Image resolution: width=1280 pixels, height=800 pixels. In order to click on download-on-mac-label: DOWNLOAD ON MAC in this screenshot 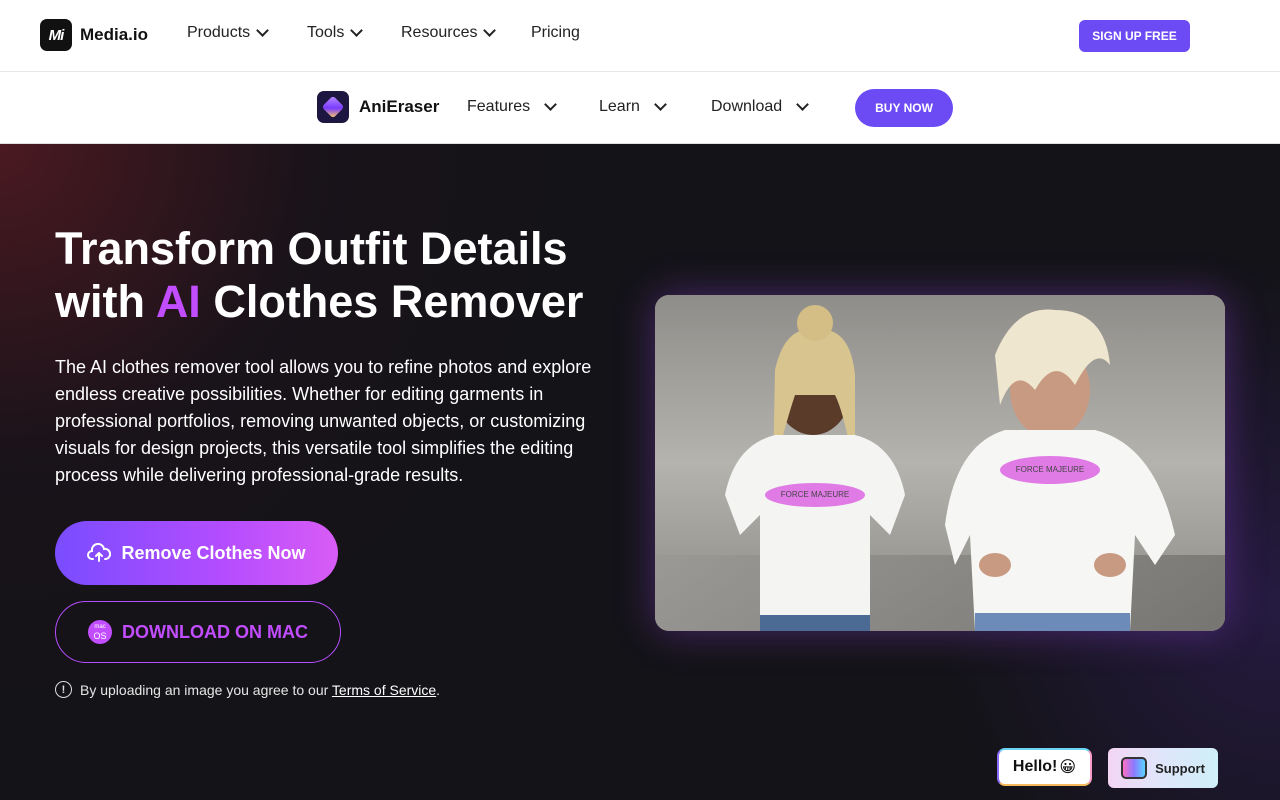, I will do `click(215, 631)`.